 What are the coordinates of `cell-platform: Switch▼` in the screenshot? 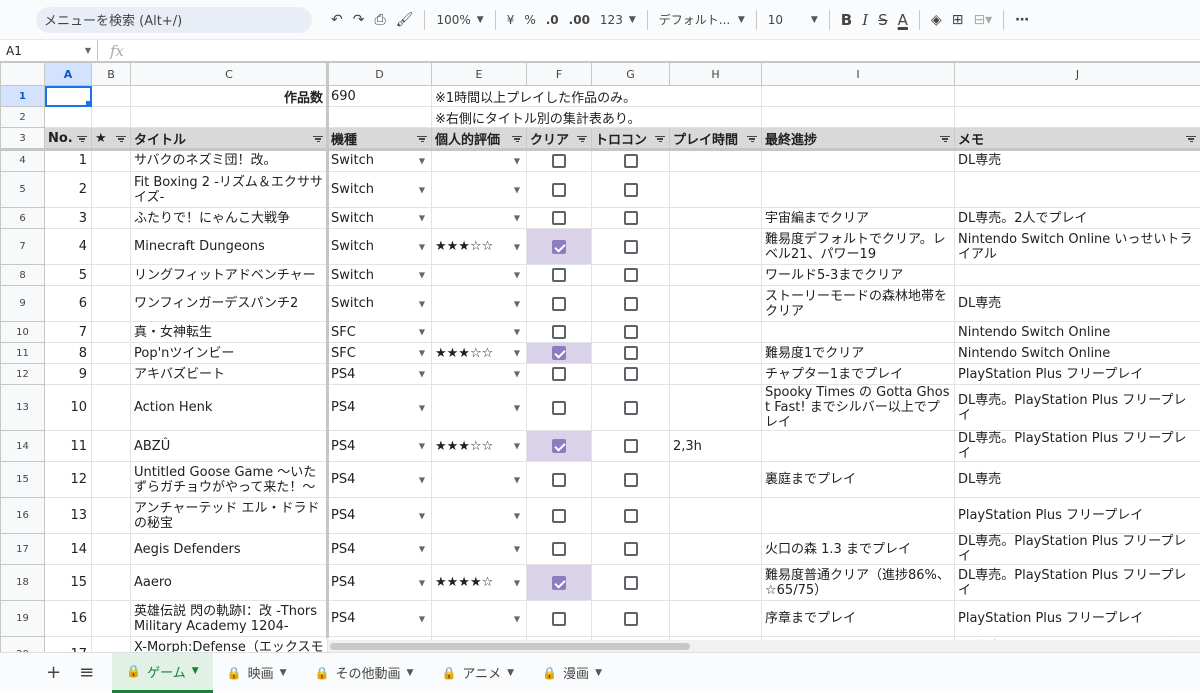 It's located at (380, 275).